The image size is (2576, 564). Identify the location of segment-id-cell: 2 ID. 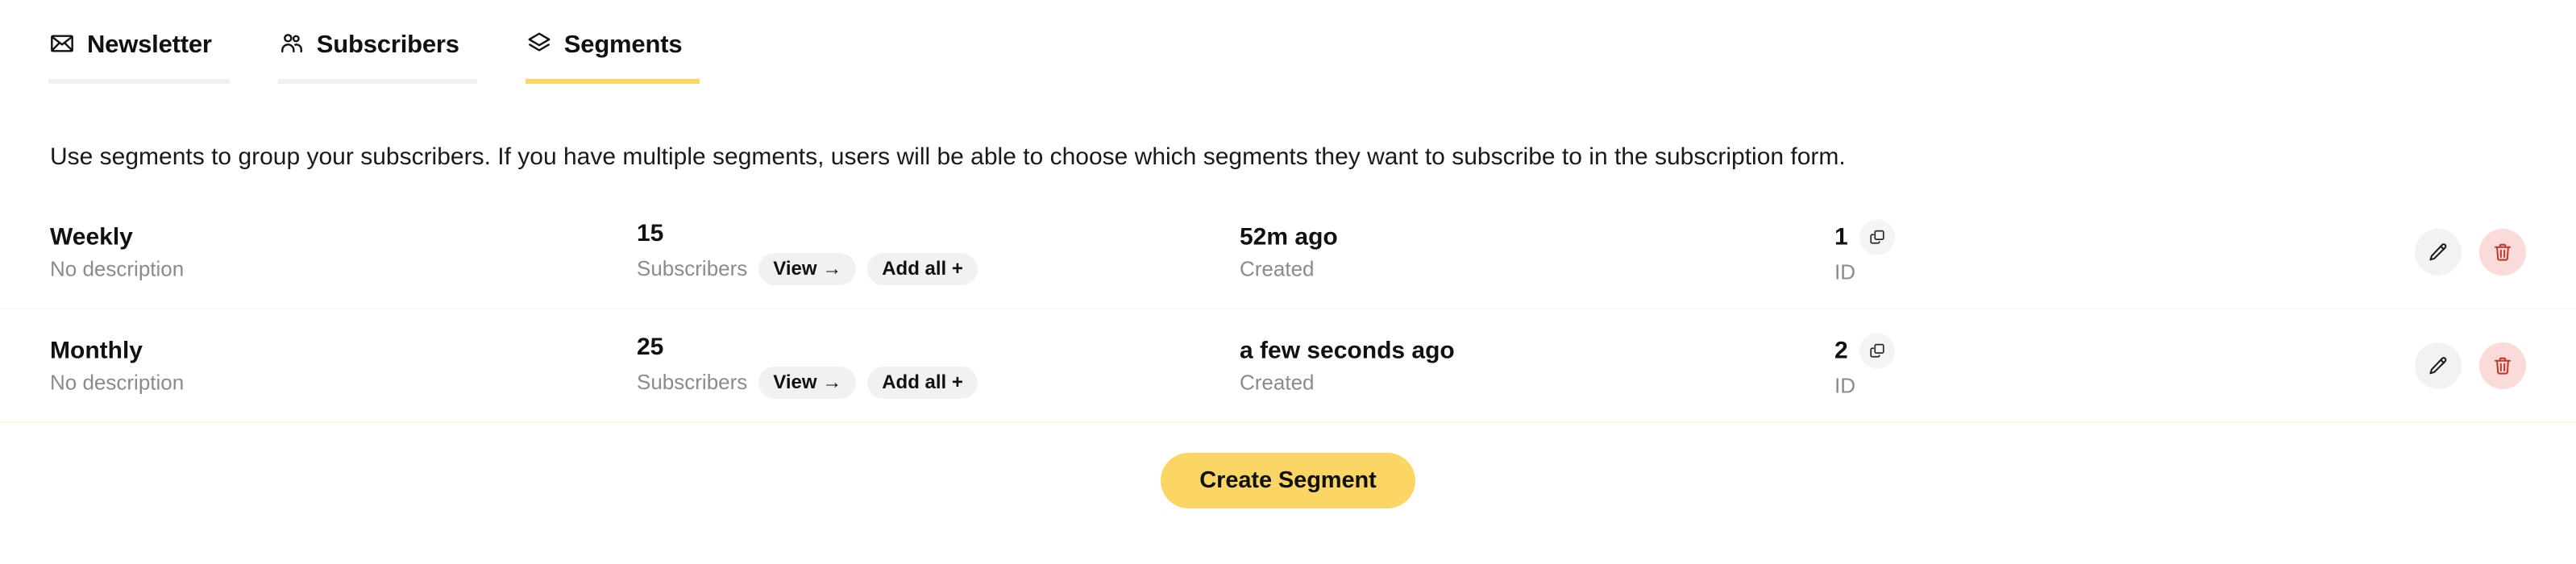
(2076, 365).